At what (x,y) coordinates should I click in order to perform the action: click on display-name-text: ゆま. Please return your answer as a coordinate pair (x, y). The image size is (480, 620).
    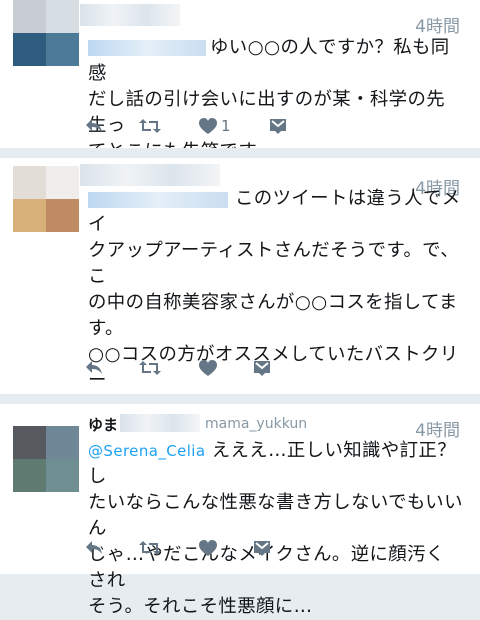
    Looking at the image, I should click on (103, 425).